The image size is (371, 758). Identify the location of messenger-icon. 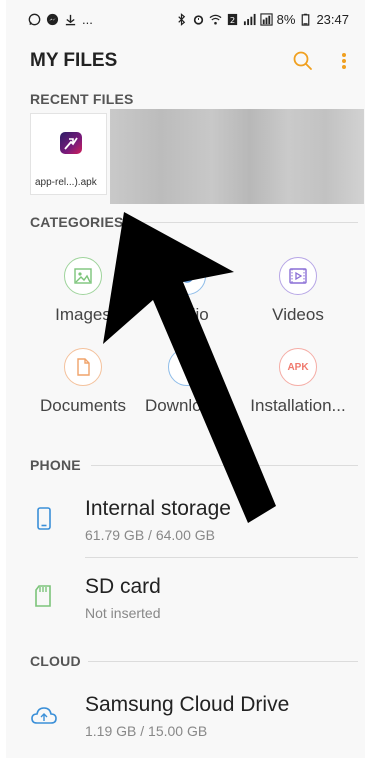
(52, 19).